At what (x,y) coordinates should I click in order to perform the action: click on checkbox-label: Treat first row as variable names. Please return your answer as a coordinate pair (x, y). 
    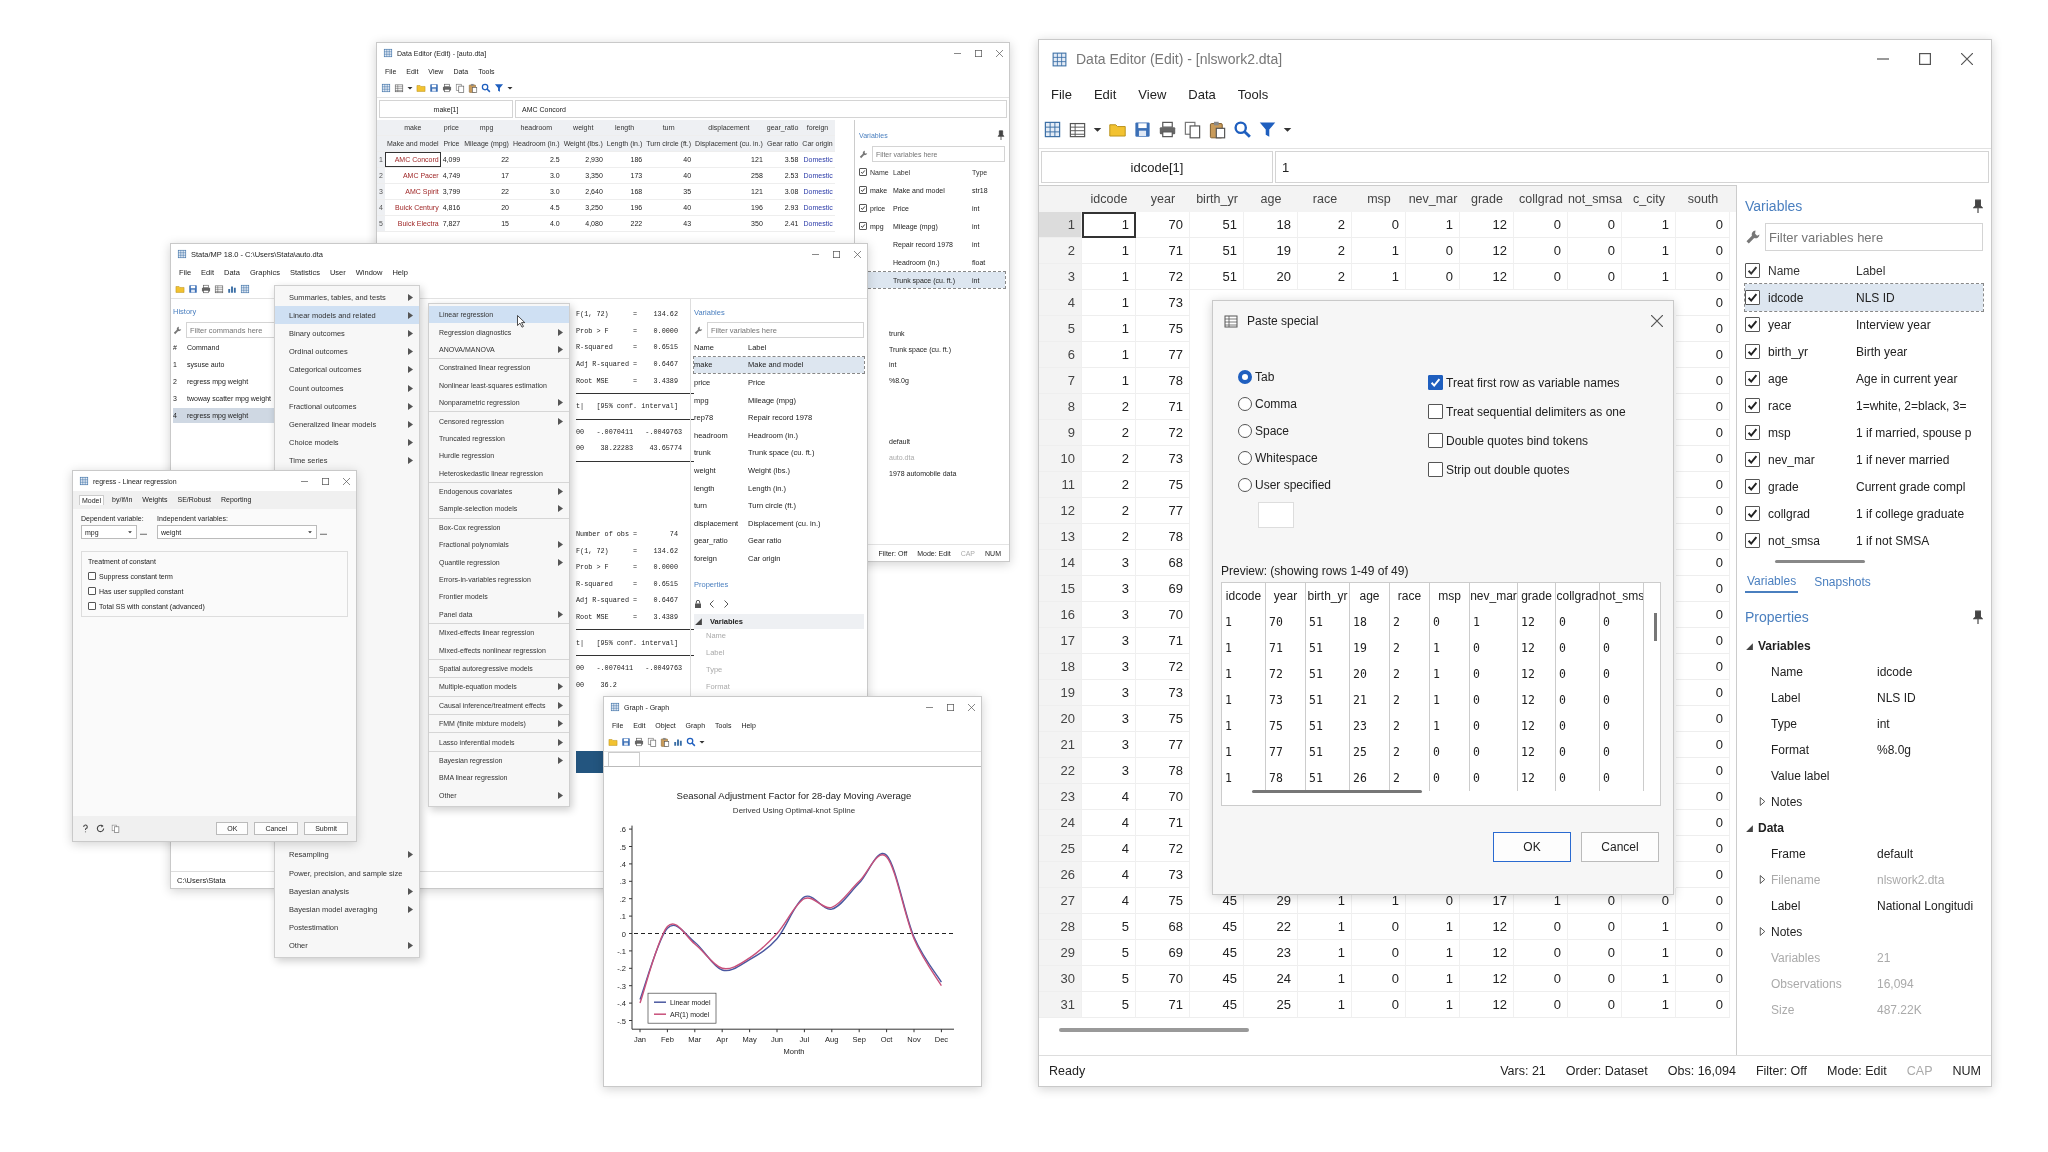
    Looking at the image, I should click on (1533, 382).